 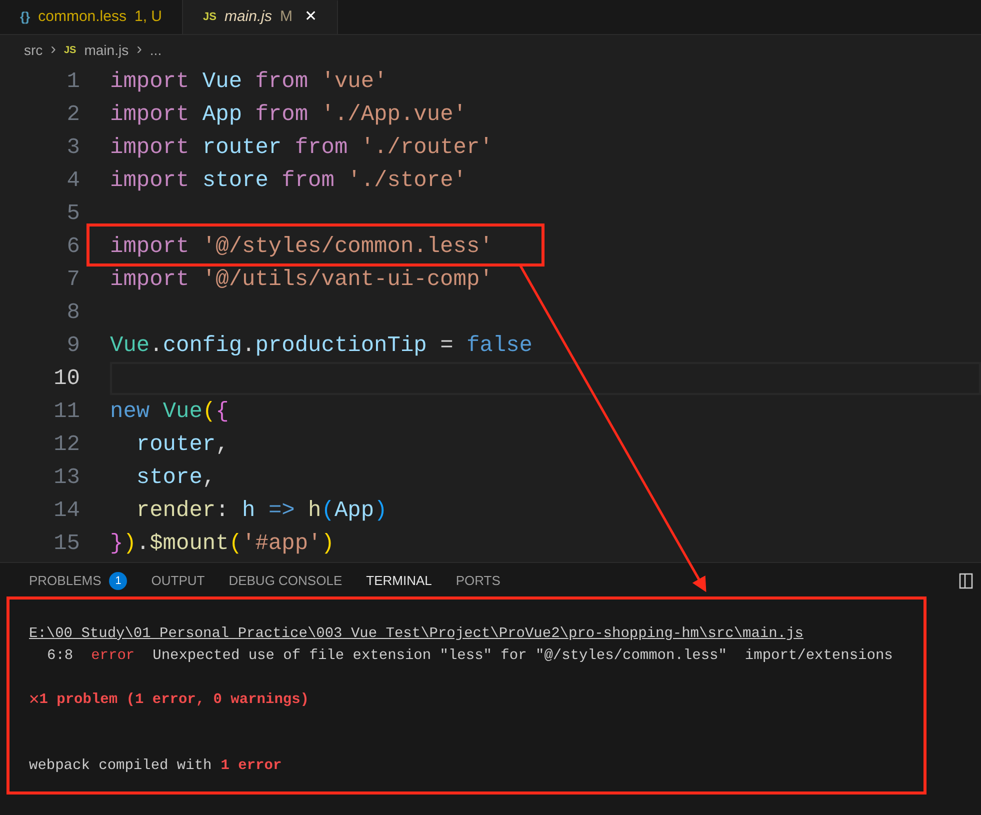 What do you see at coordinates (251, 766) in the screenshot?
I see `error-count: 1 error` at bounding box center [251, 766].